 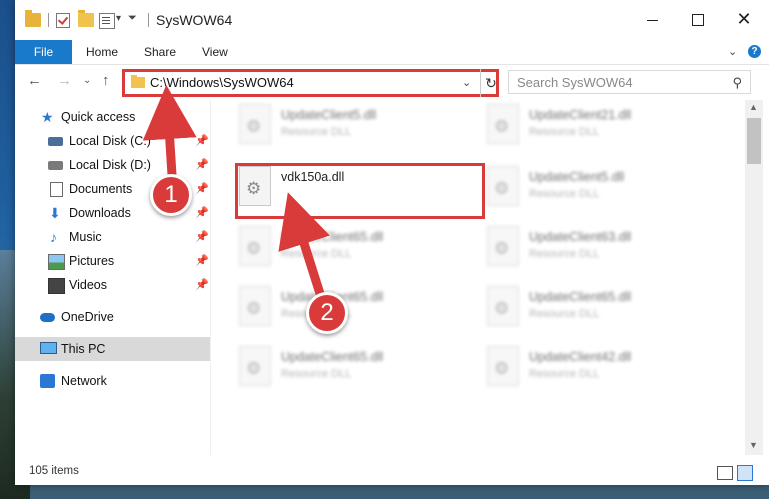 I want to click on minimize-icon, so click(x=652, y=20).